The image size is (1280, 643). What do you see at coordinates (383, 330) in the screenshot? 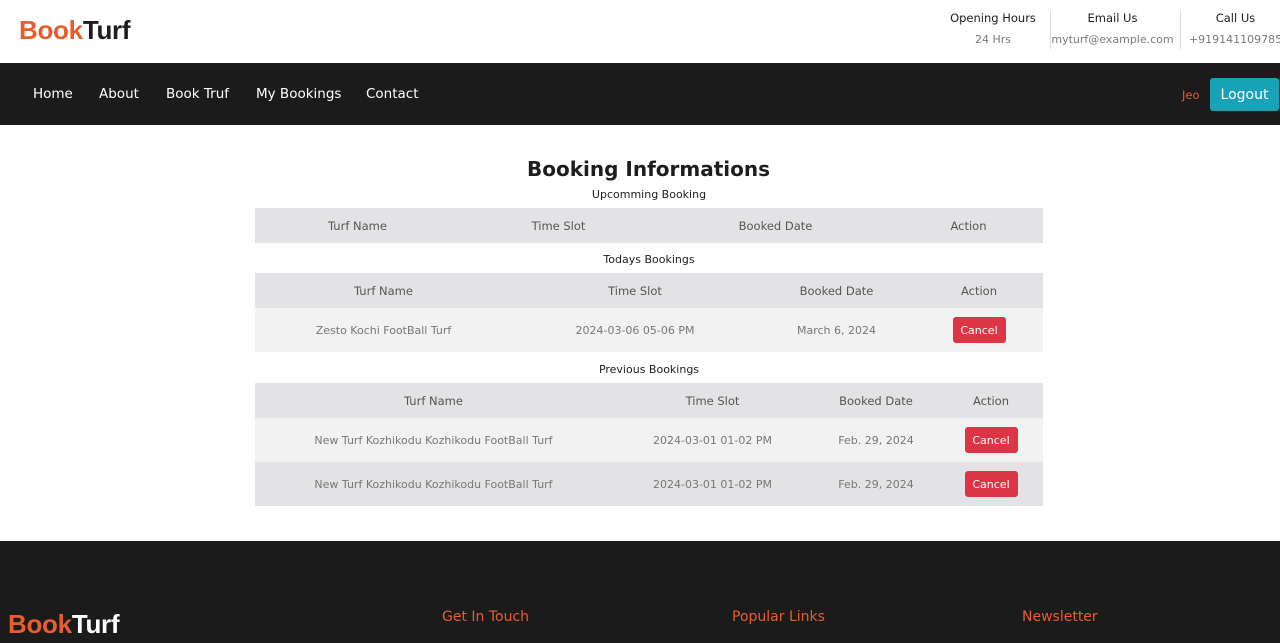
I see `turf-name-cell: Zesto Kochi FootBall Turf` at bounding box center [383, 330].